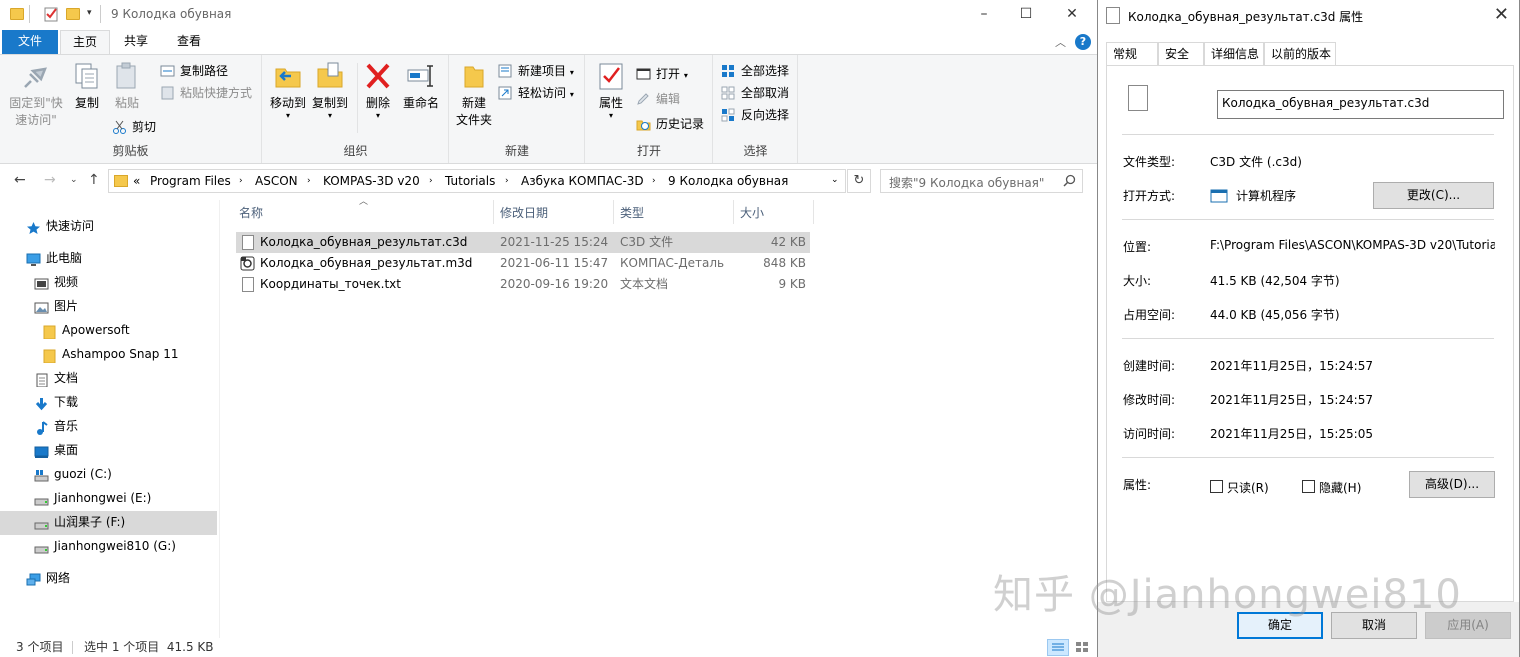  Describe the element at coordinates (1060, 42) in the screenshot. I see `collapse-ribbon-icon: ︿` at that location.